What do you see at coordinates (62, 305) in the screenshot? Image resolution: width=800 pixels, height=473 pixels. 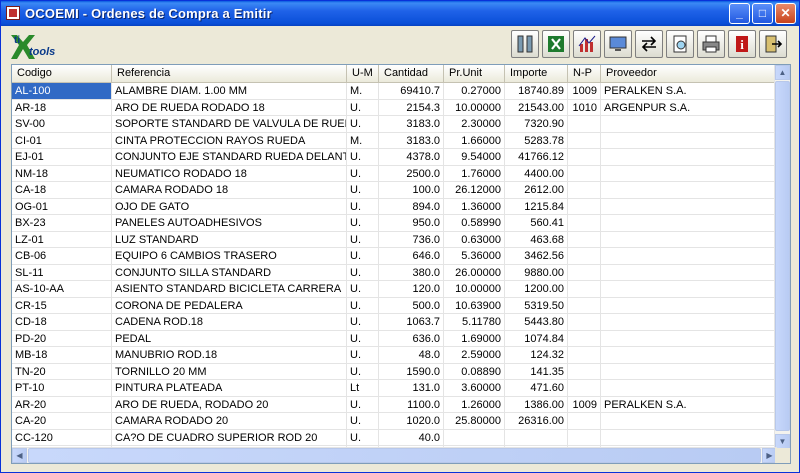 I see `cell-codigo: CR-15` at bounding box center [62, 305].